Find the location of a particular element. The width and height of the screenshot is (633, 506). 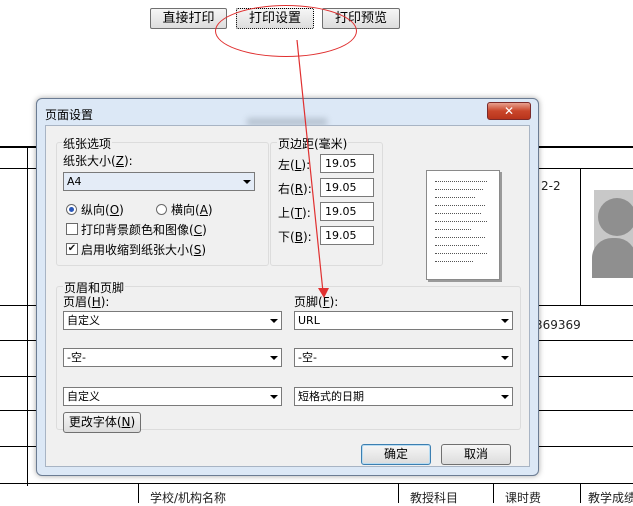

check-icon: ✔ is located at coordinates (72, 248).